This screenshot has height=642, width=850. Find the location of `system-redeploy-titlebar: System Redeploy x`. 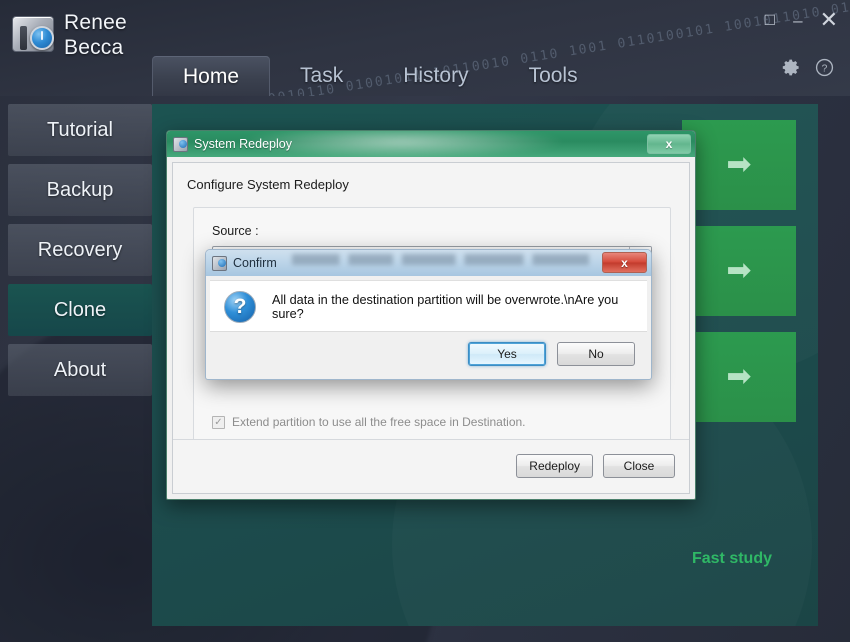

system-redeploy-titlebar: System Redeploy x is located at coordinates (431, 144).